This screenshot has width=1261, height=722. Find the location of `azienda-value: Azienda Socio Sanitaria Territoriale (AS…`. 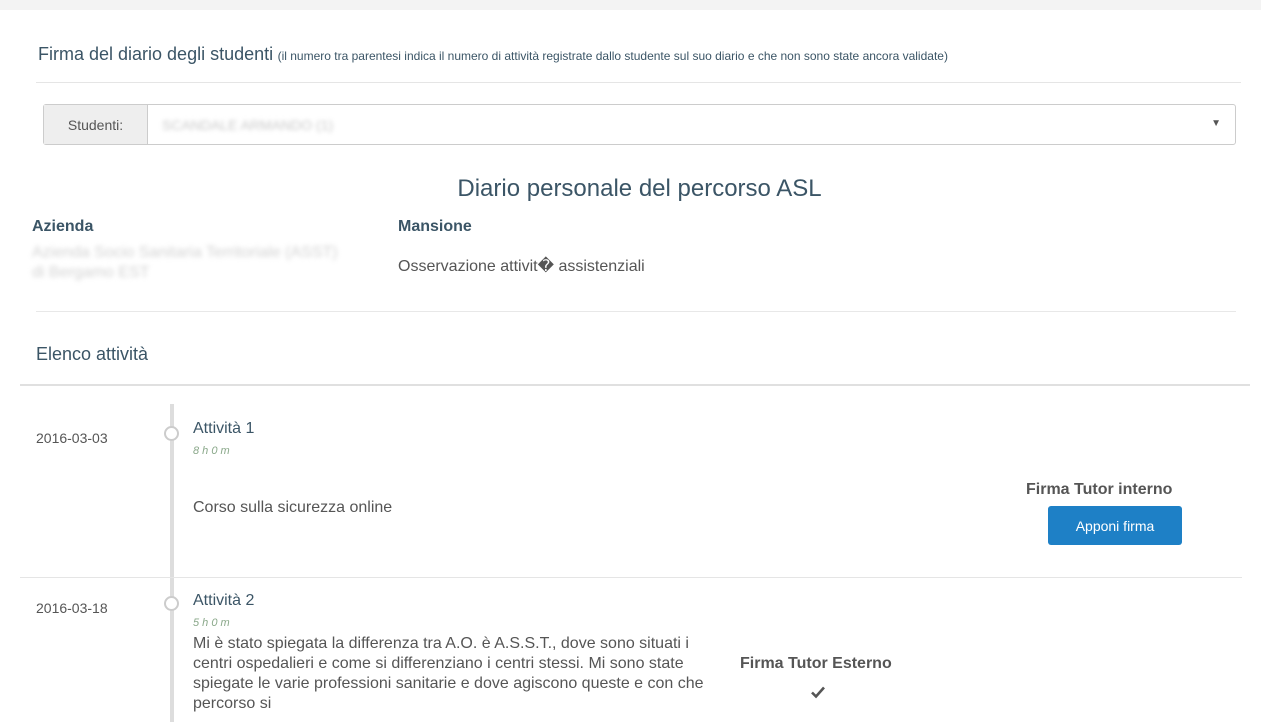

azienda-value: Azienda Socio Sanitaria Territoriale (AS… is located at coordinates (192, 263).